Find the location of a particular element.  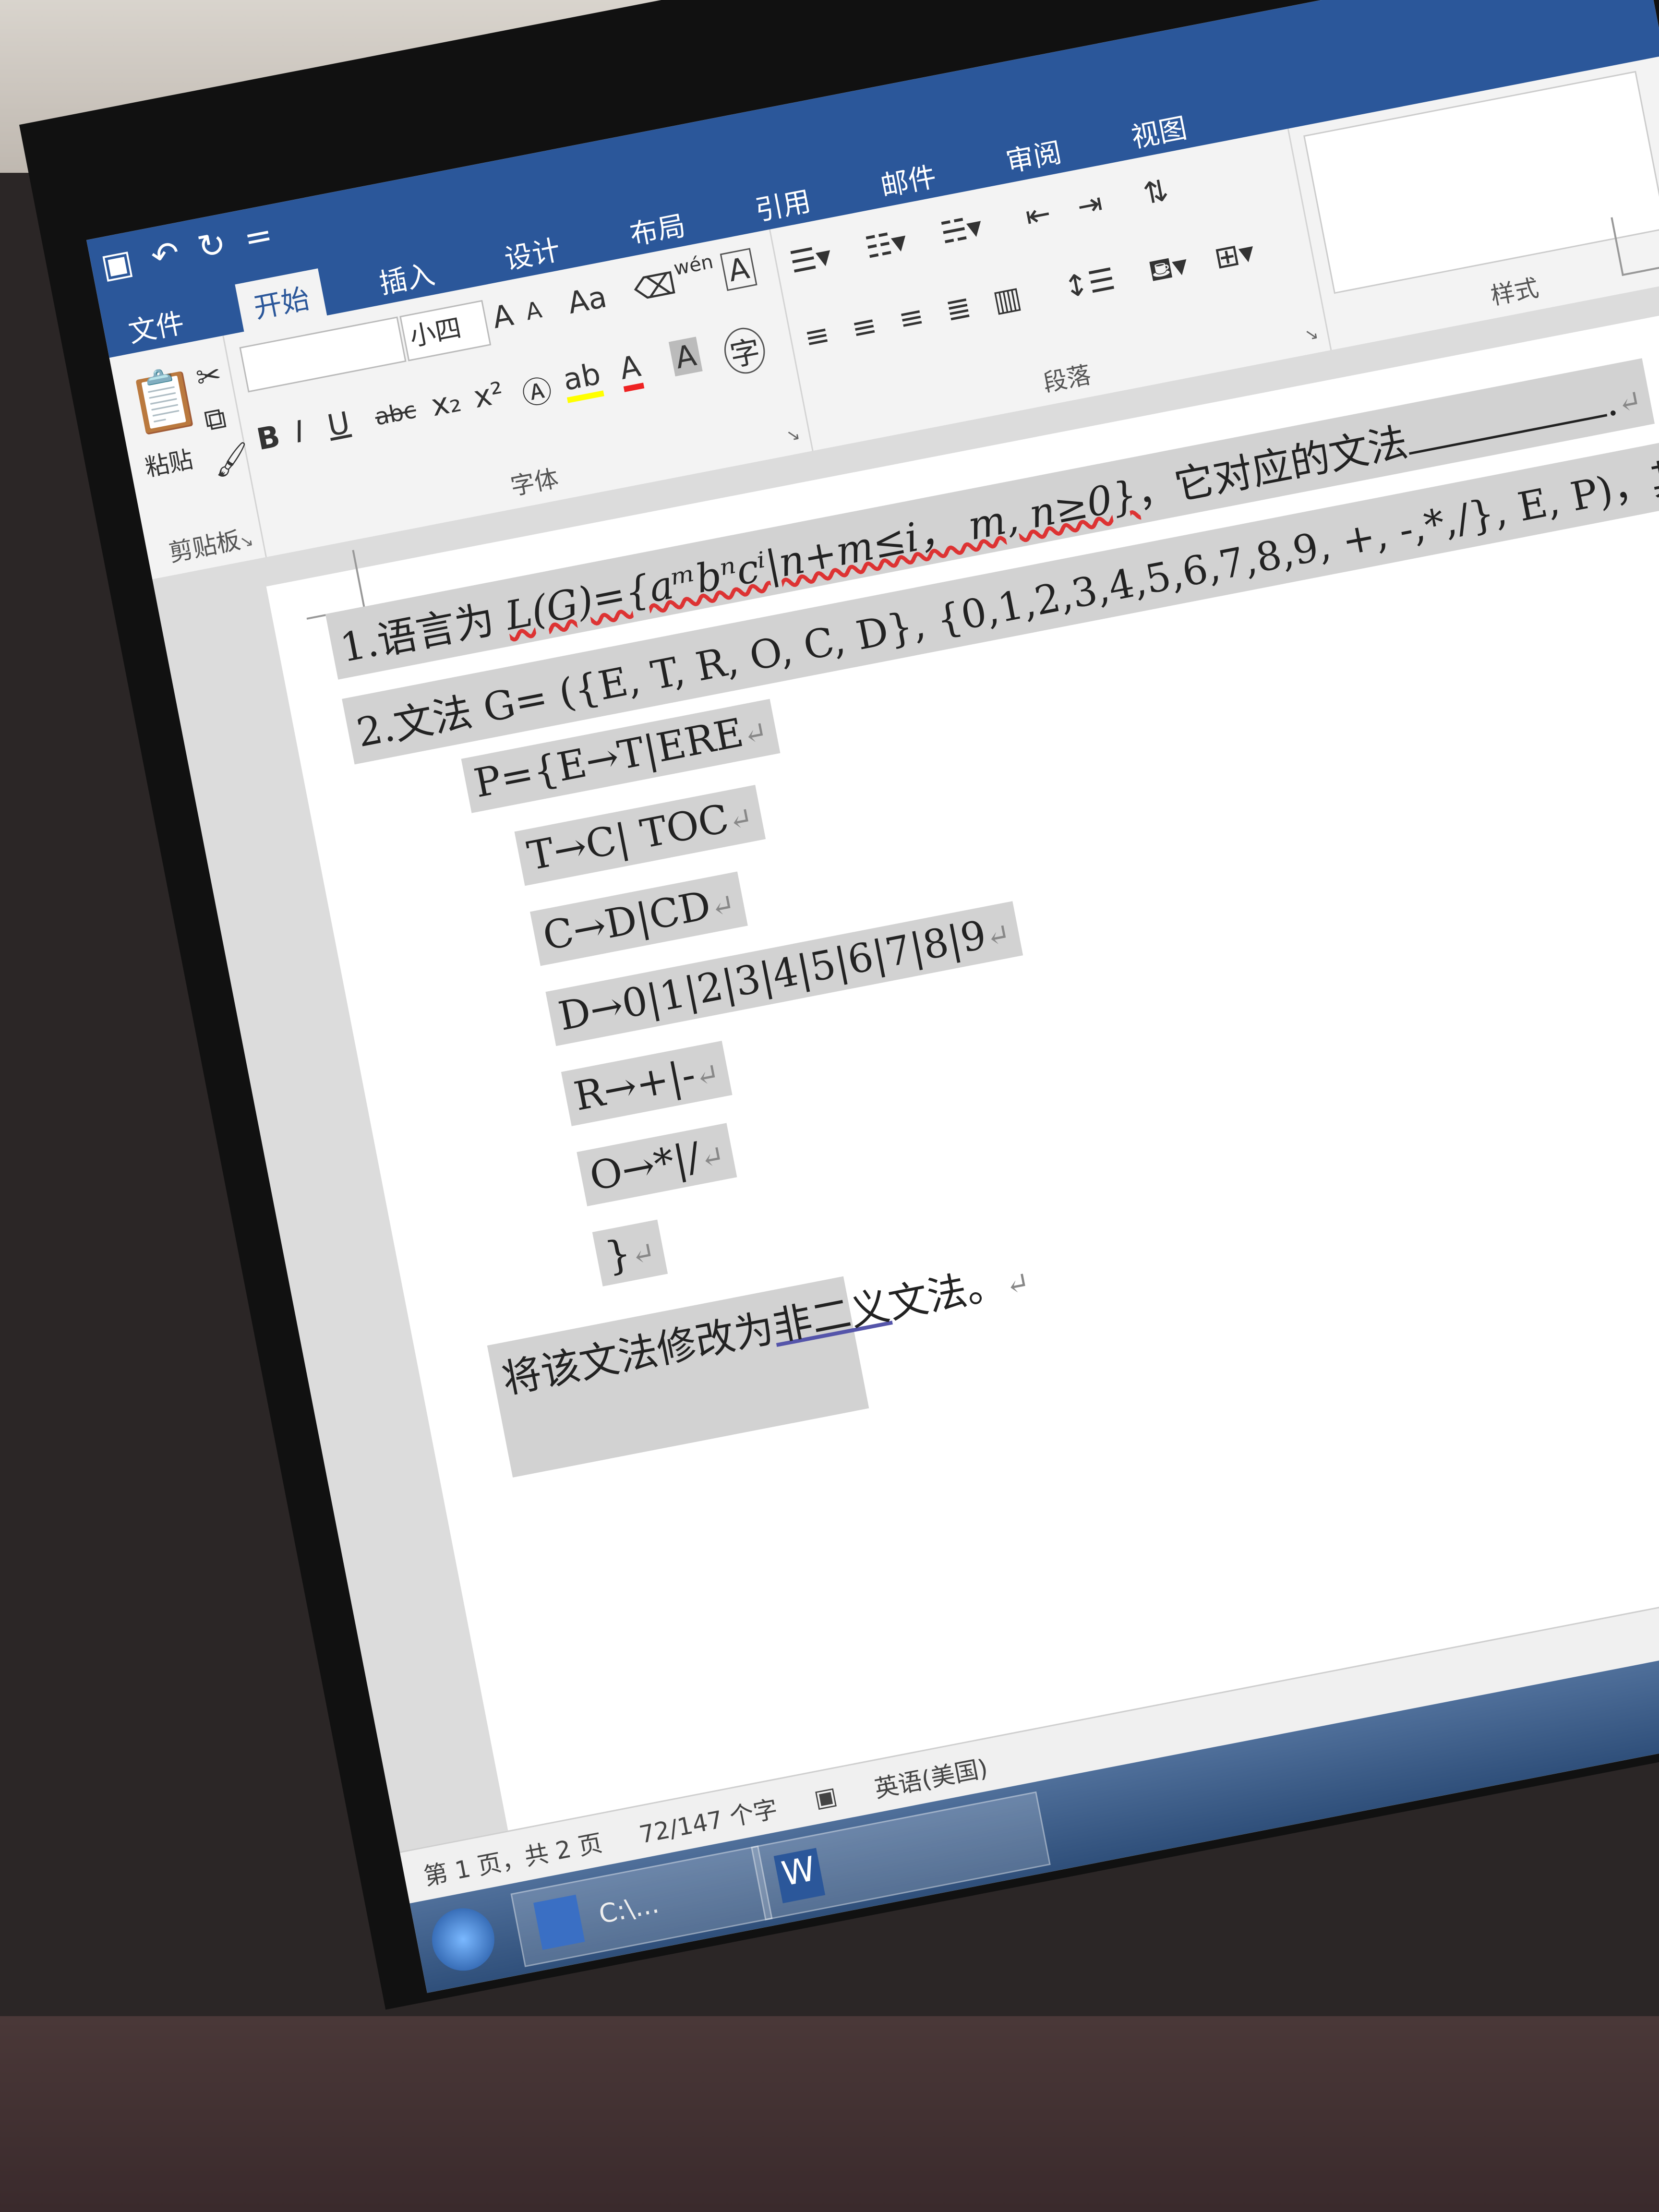

borders-icon: ⊞▾ is located at coordinates (1234, 255).